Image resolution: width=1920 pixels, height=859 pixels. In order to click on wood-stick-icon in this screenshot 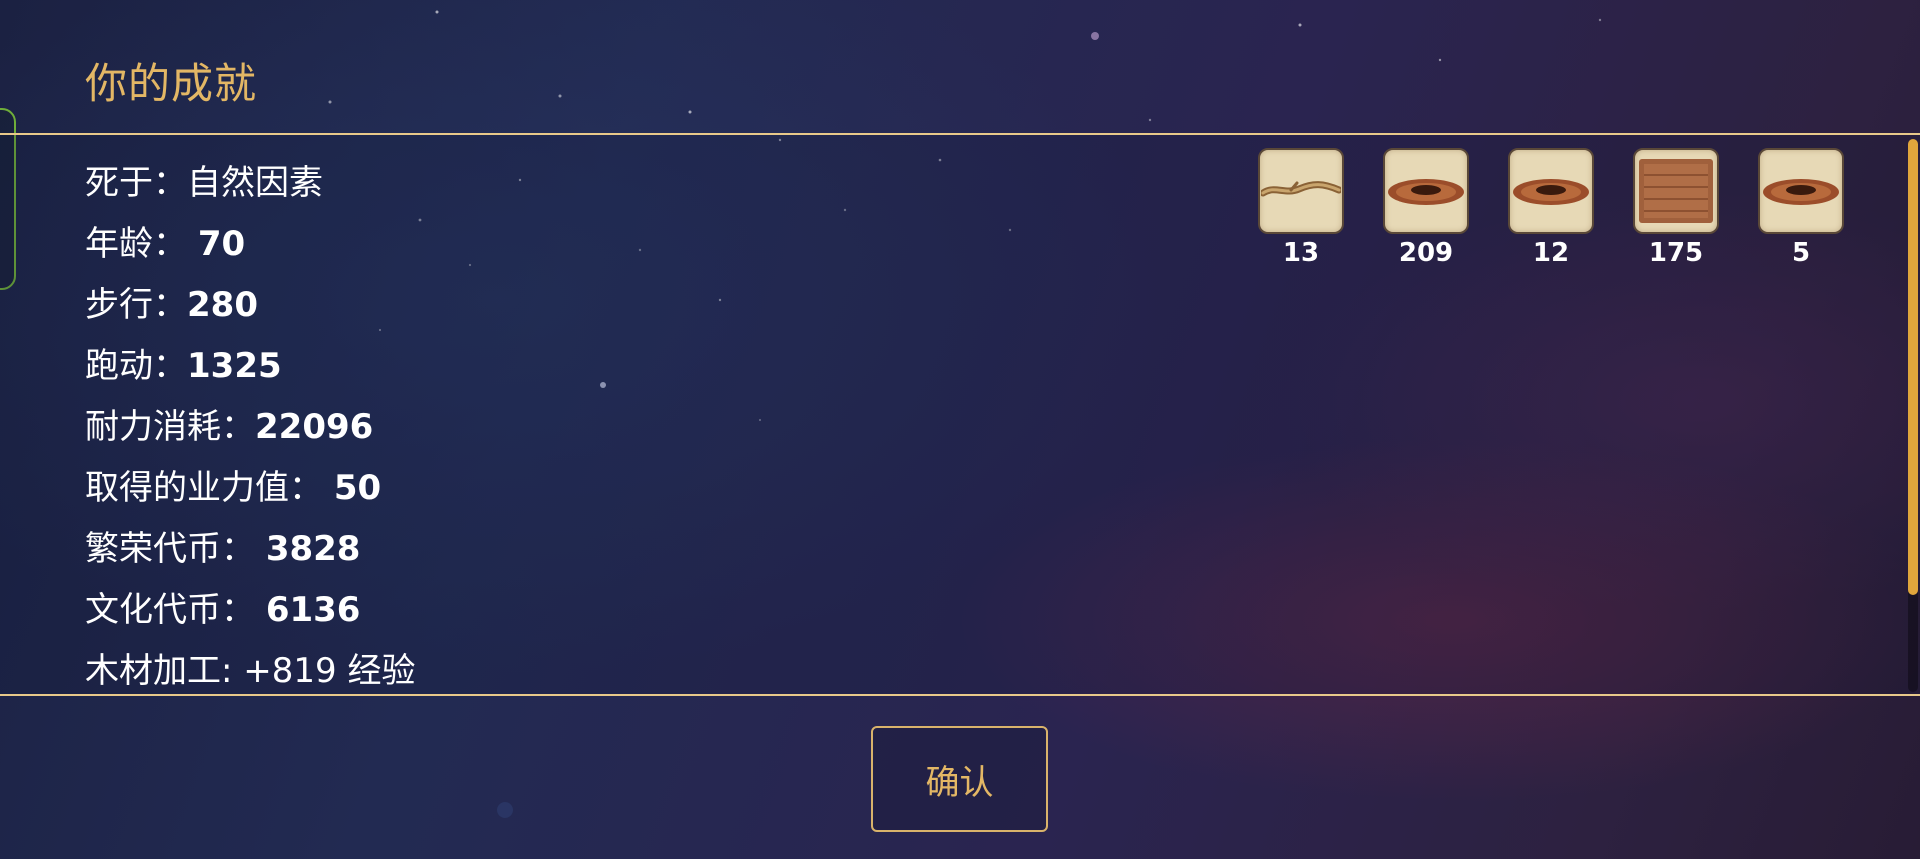, I will do `click(1301, 189)`.